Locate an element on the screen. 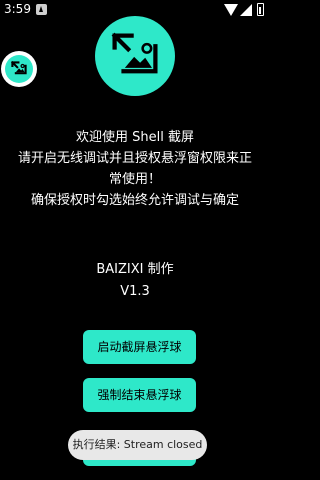 The width and height of the screenshot is (320, 480). intro-line-permission: 请开启无线调试并且授权悬浮窗权限来正 is located at coordinates (134, 158).